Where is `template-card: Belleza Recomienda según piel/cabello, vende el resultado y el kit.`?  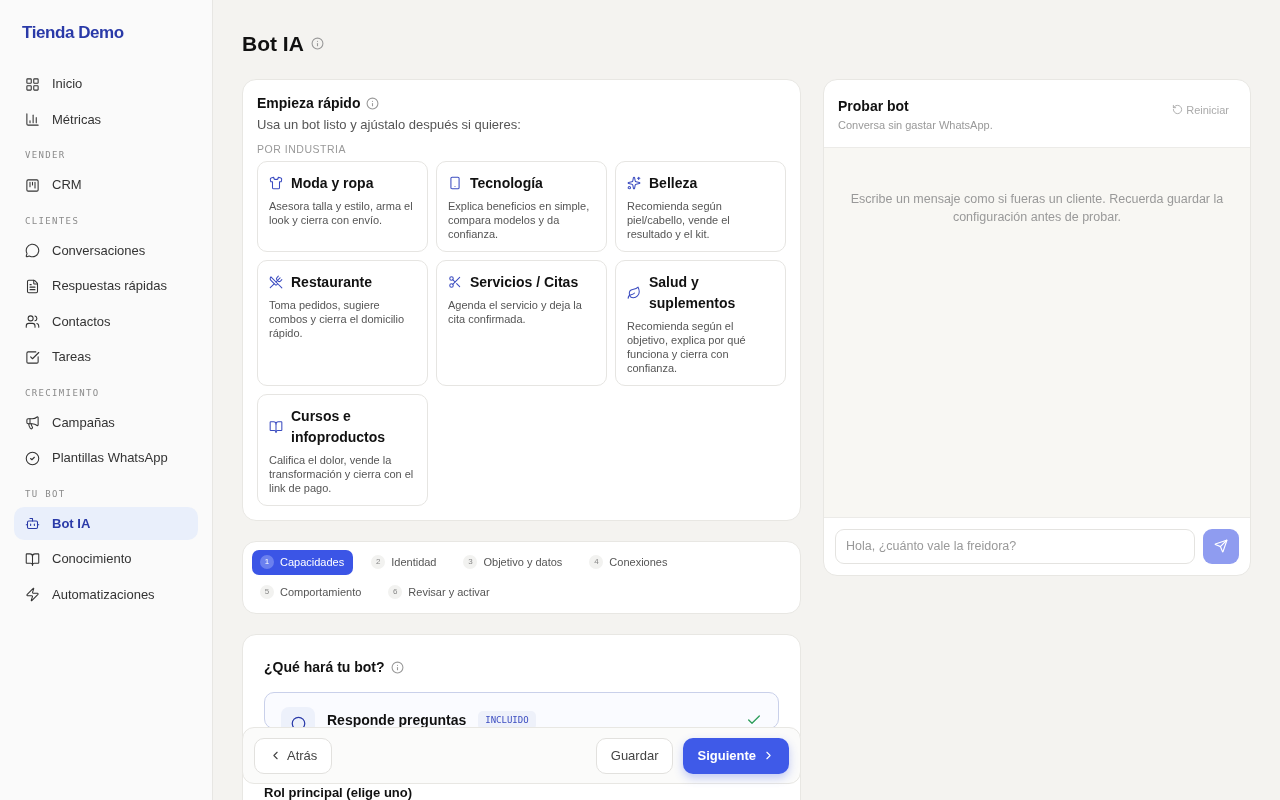 template-card: Belleza Recomienda según piel/cabello, vende el resultado y el kit. is located at coordinates (700, 206).